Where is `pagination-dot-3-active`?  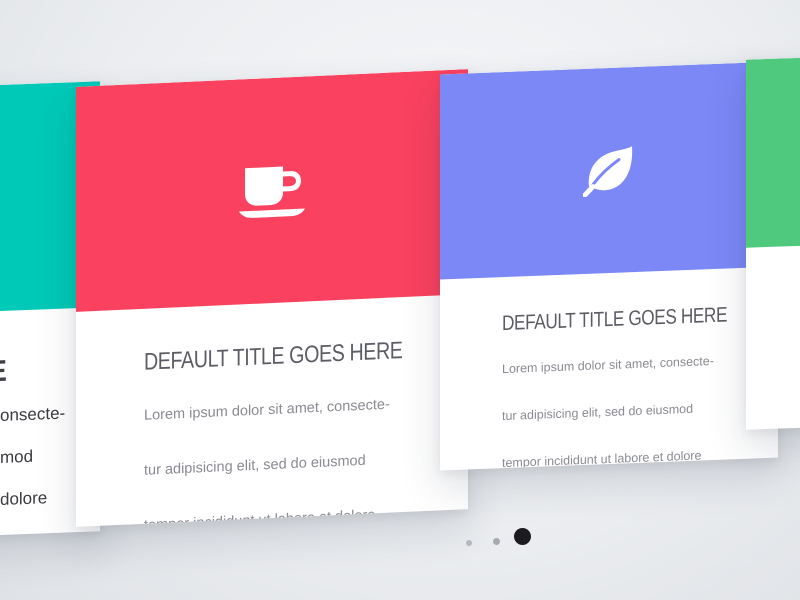
pagination-dot-3-active is located at coordinates (522, 536).